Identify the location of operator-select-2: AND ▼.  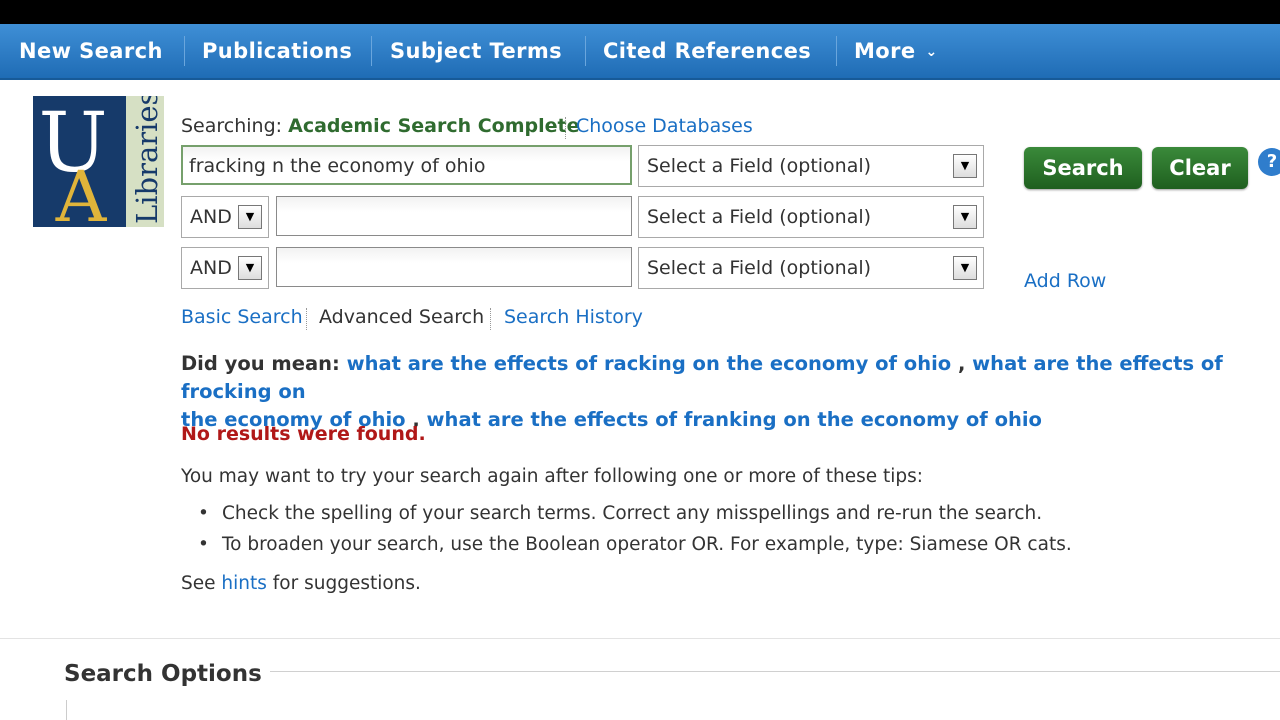
(225, 217).